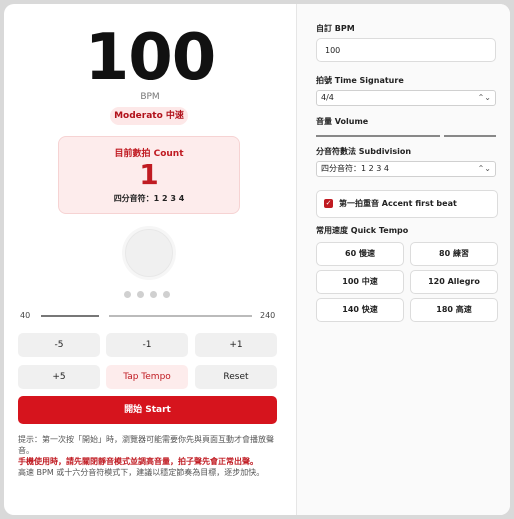 The width and height of the screenshot is (514, 519). I want to click on tempo-name-badge: Moderato 中速, so click(149, 116).